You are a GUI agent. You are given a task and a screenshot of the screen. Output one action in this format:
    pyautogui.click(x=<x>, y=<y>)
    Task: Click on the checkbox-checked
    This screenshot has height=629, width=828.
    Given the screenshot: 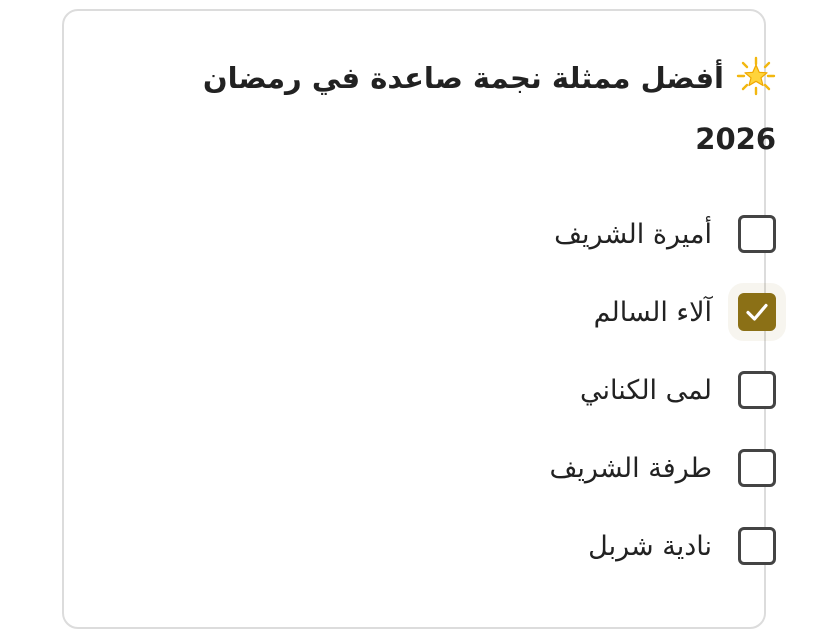 What is the action you would take?
    pyautogui.click(x=757, y=312)
    